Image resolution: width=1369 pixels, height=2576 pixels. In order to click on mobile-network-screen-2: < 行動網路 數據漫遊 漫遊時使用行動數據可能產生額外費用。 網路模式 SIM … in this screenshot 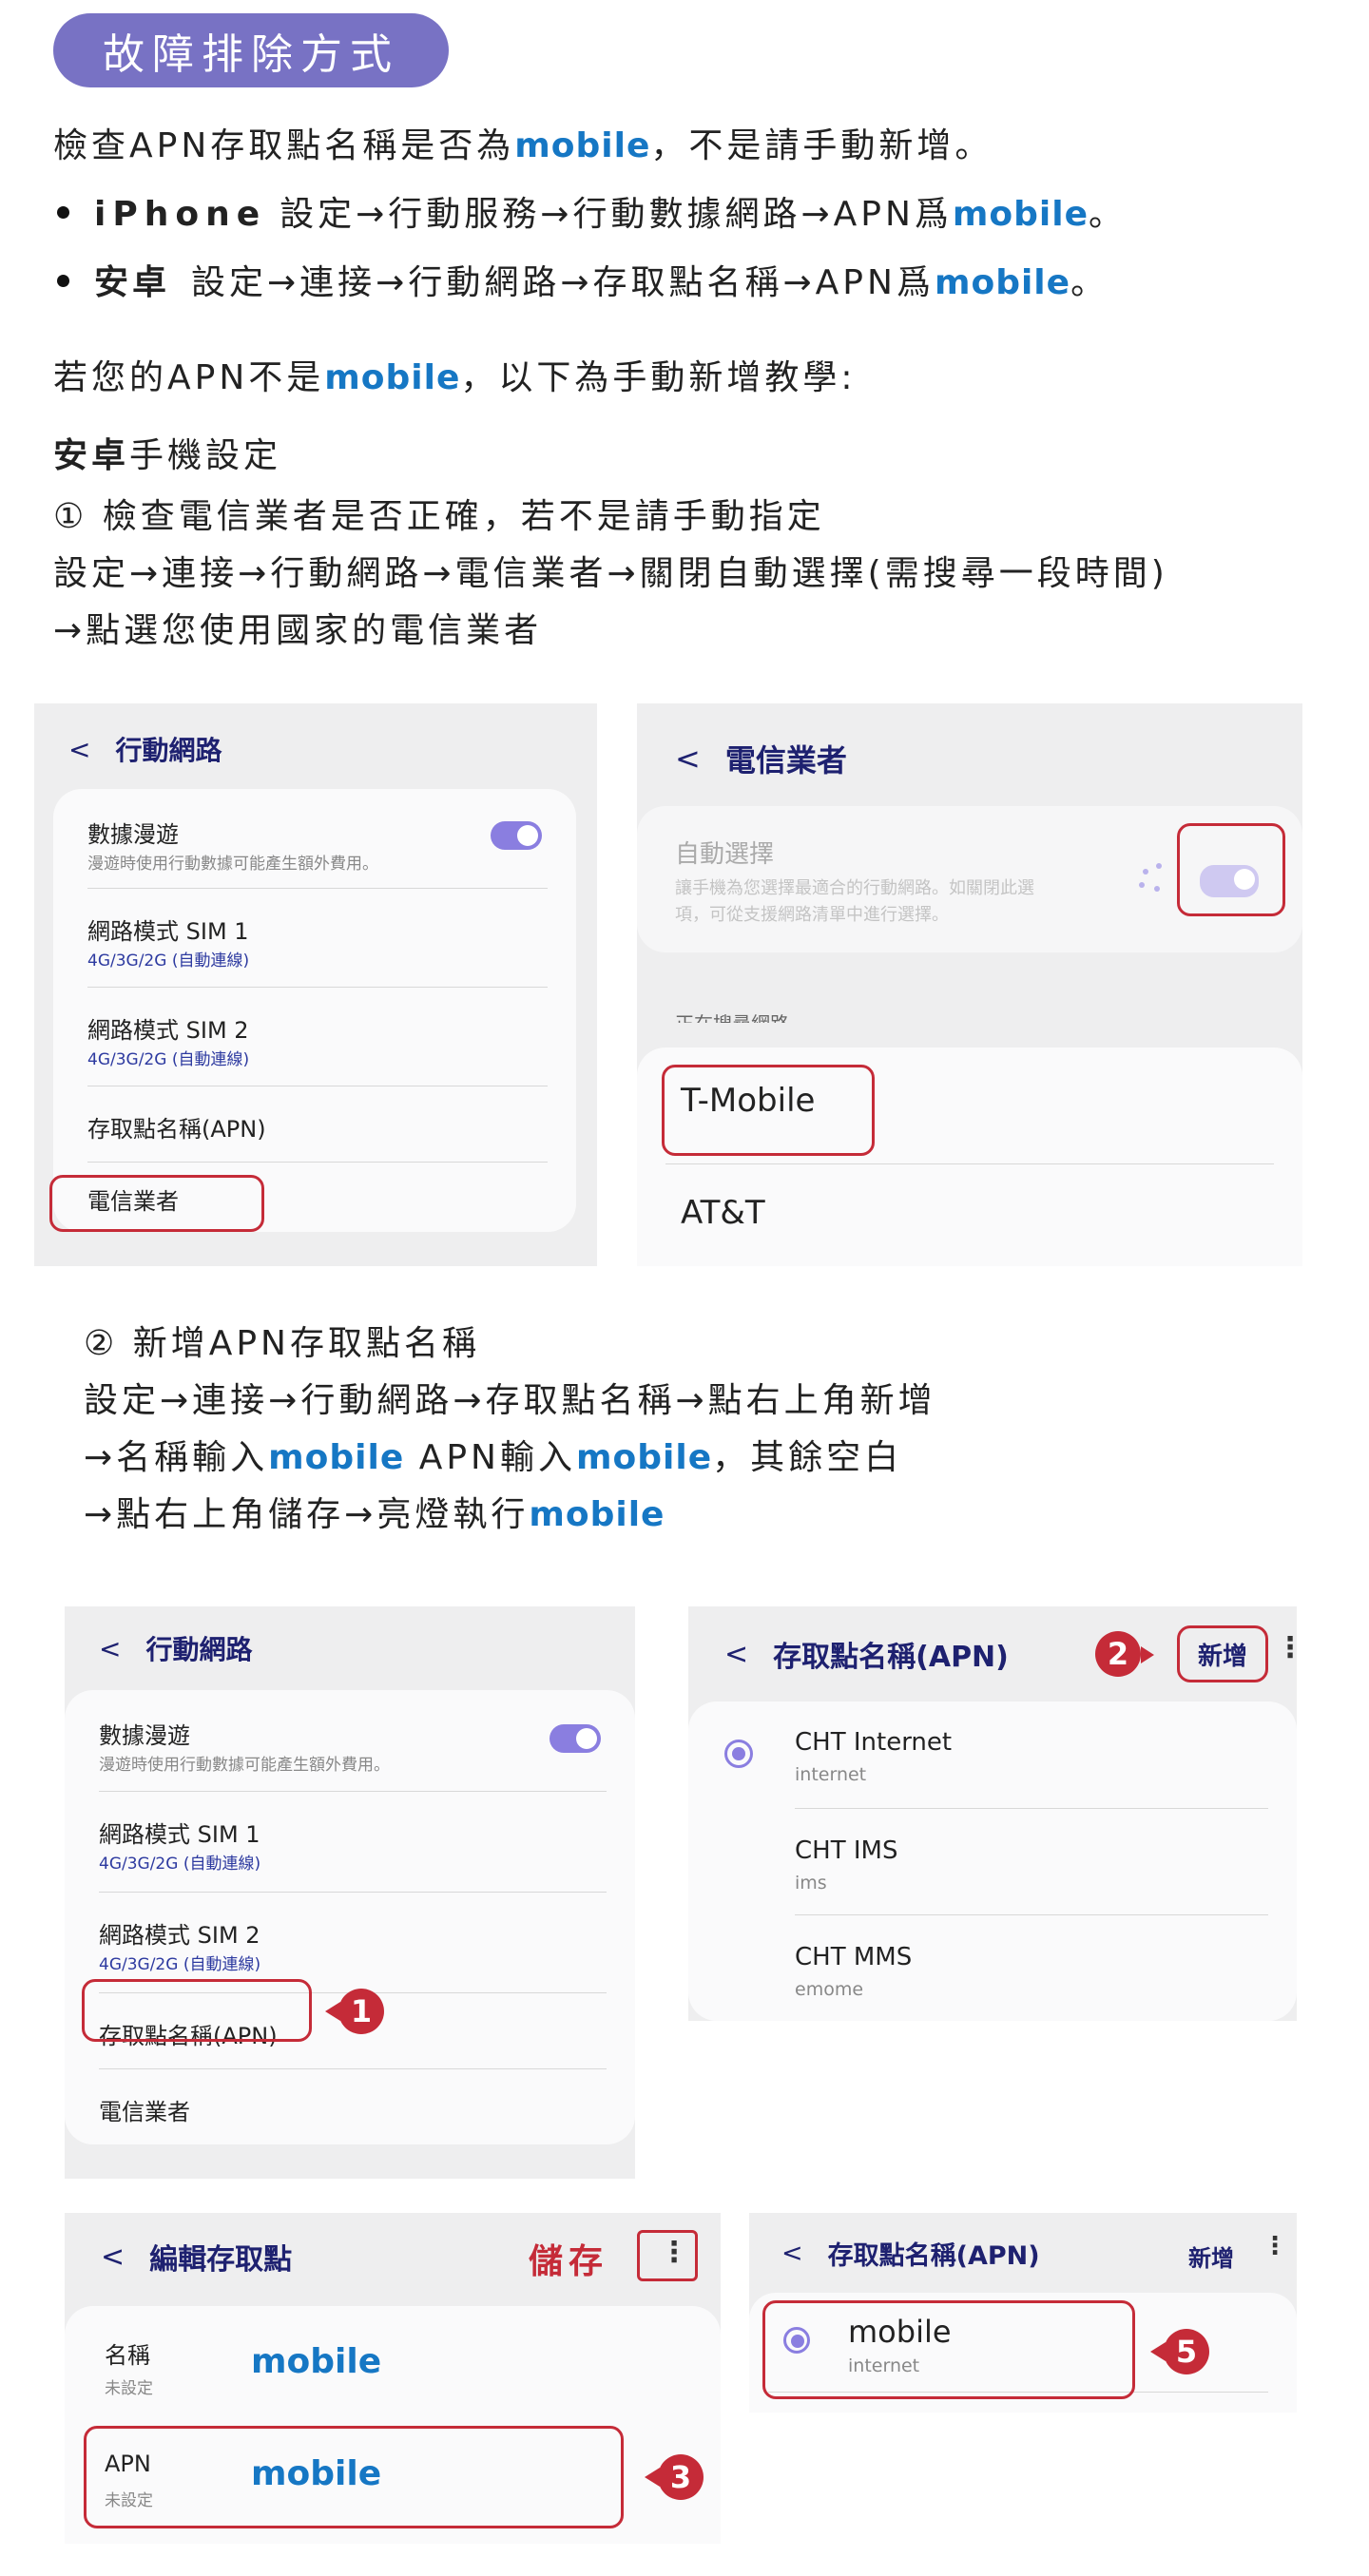, I will do `click(350, 1892)`.